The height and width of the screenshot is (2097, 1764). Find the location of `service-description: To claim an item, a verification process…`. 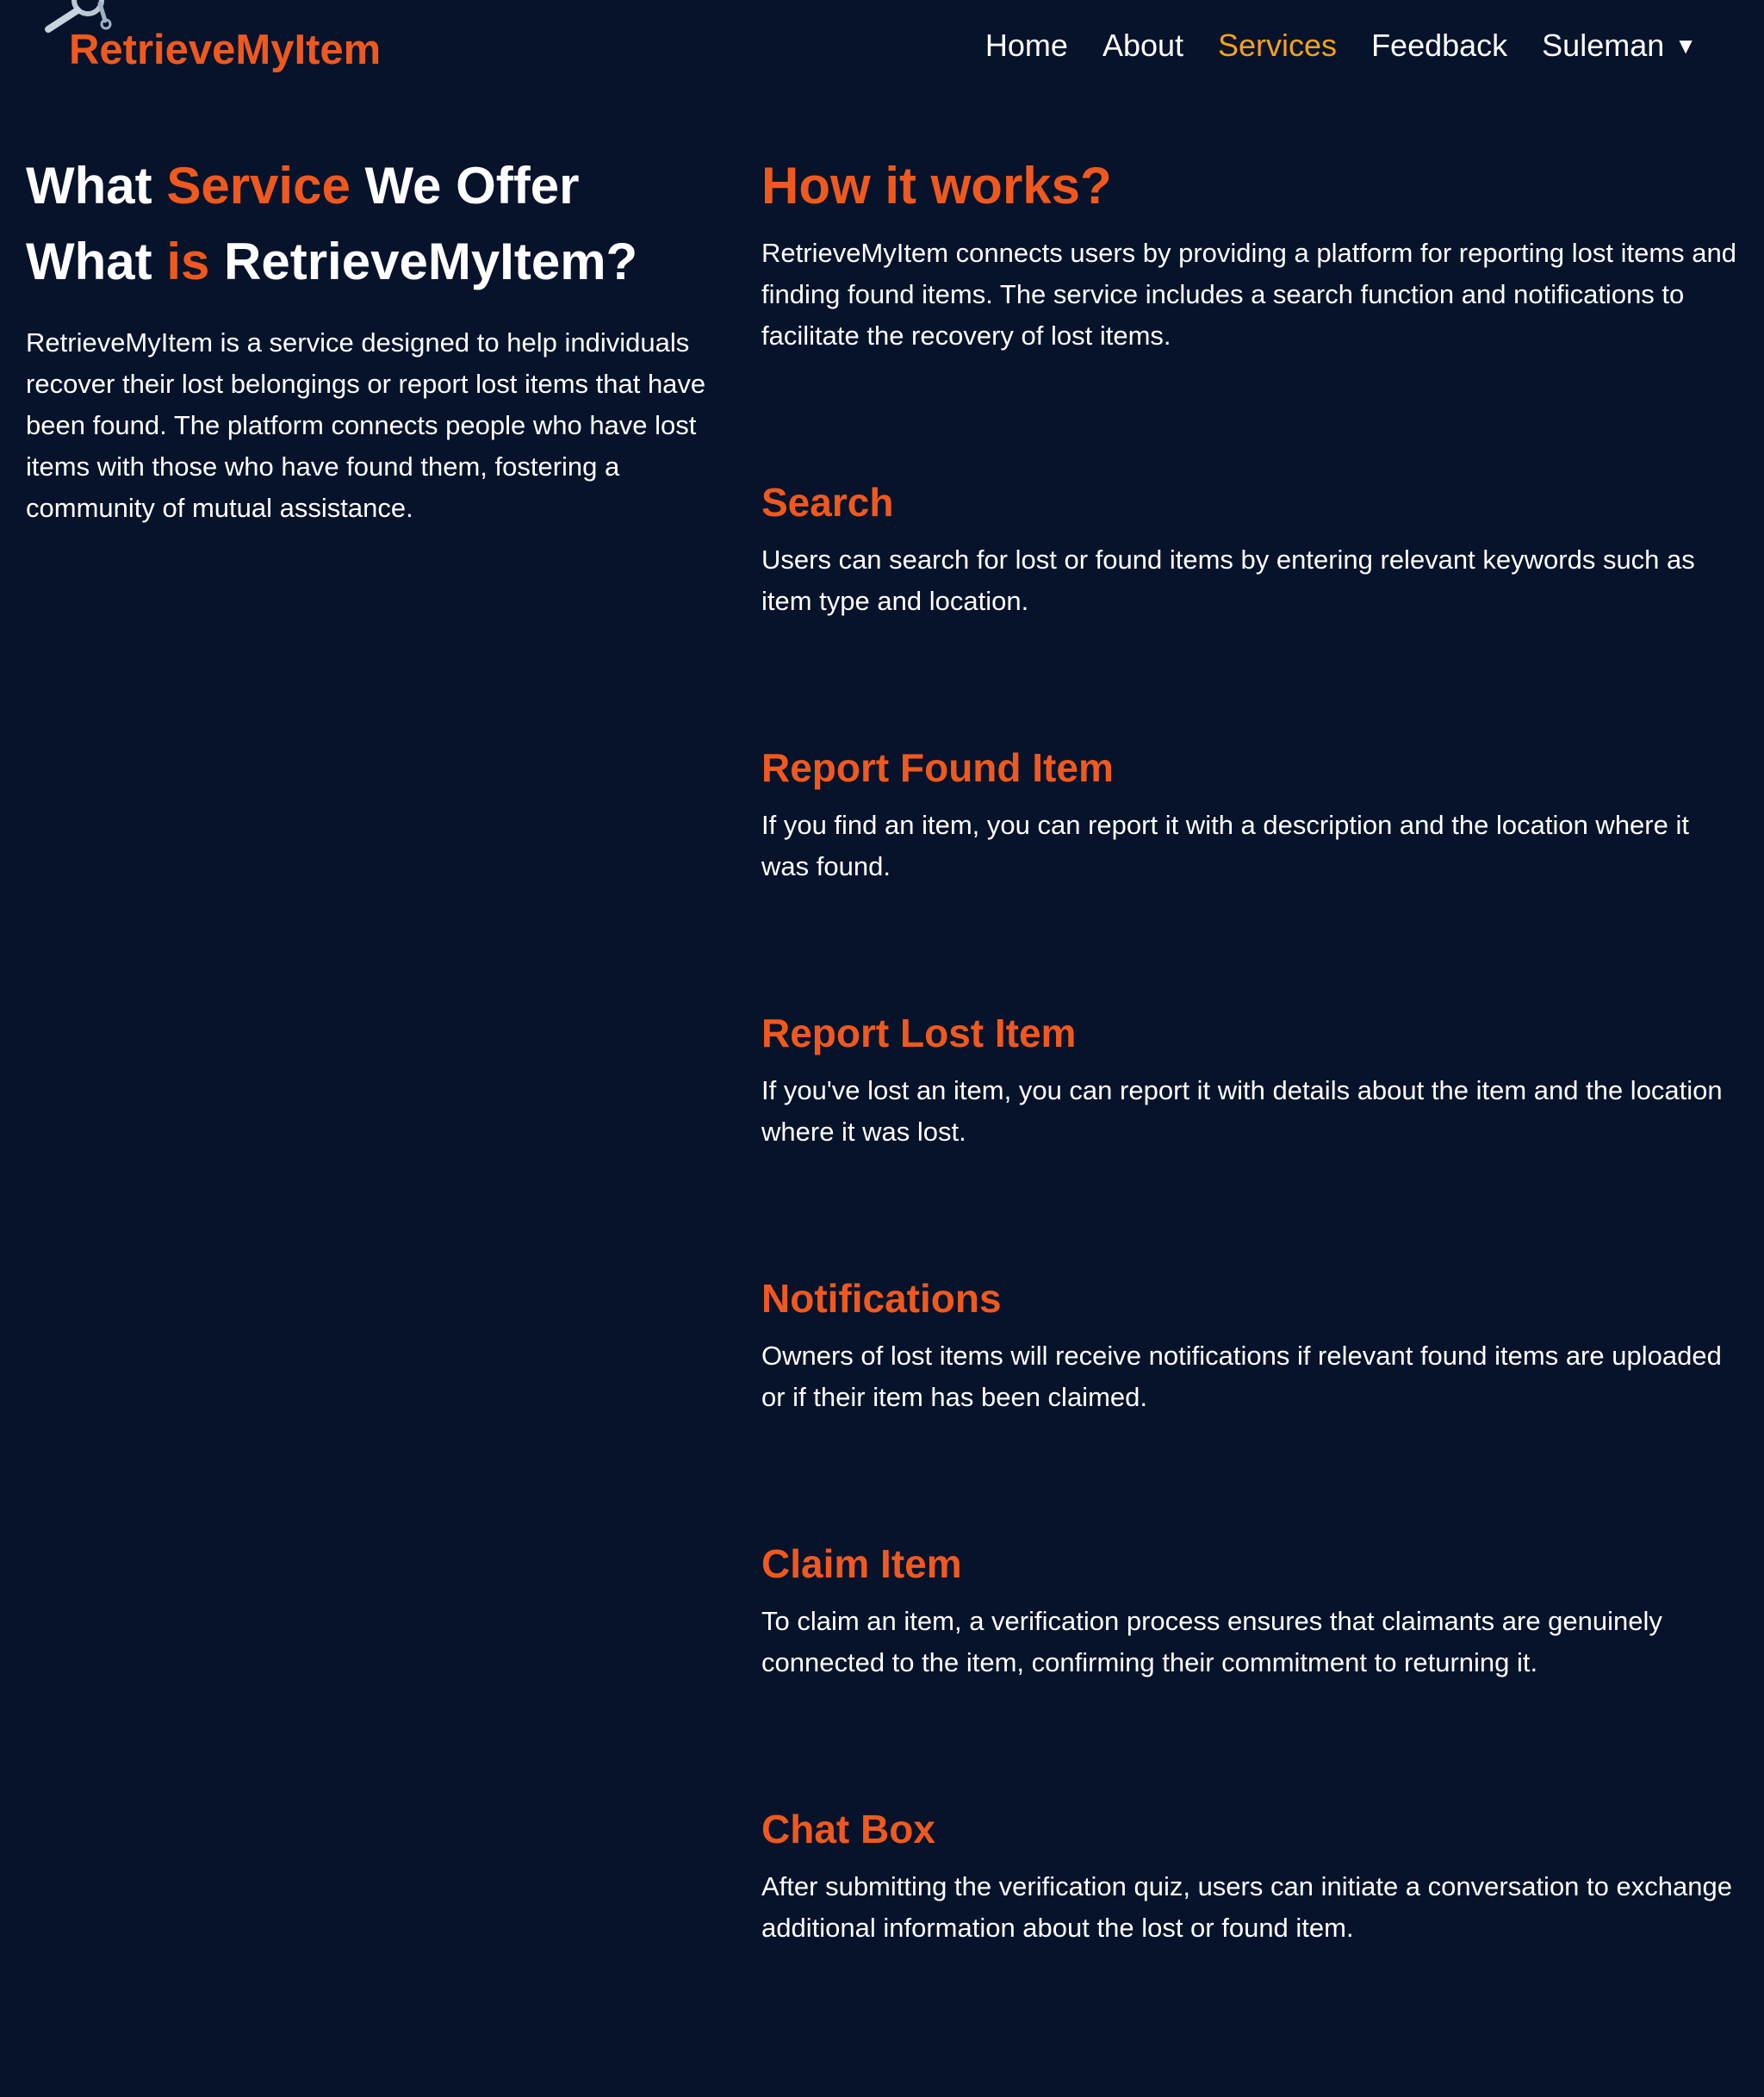

service-description: To claim an item, a verification process… is located at coordinates (1211, 1641).